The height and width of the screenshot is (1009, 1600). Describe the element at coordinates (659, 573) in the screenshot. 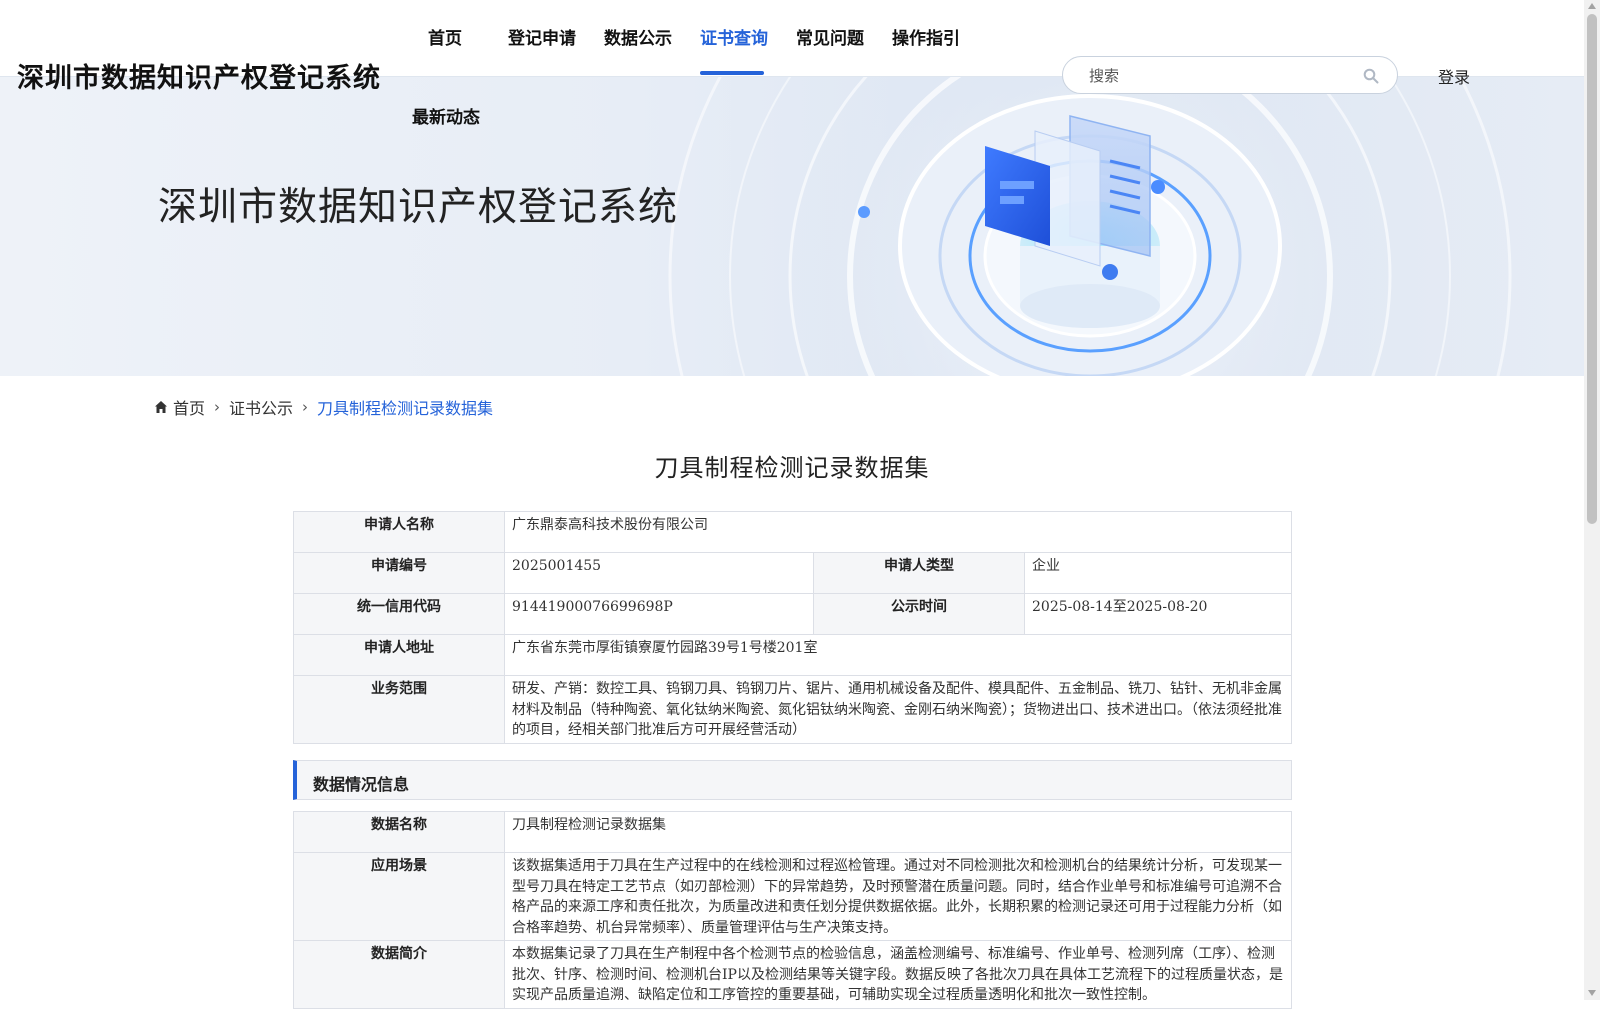

I see `application-number-value: 2025001455` at that location.